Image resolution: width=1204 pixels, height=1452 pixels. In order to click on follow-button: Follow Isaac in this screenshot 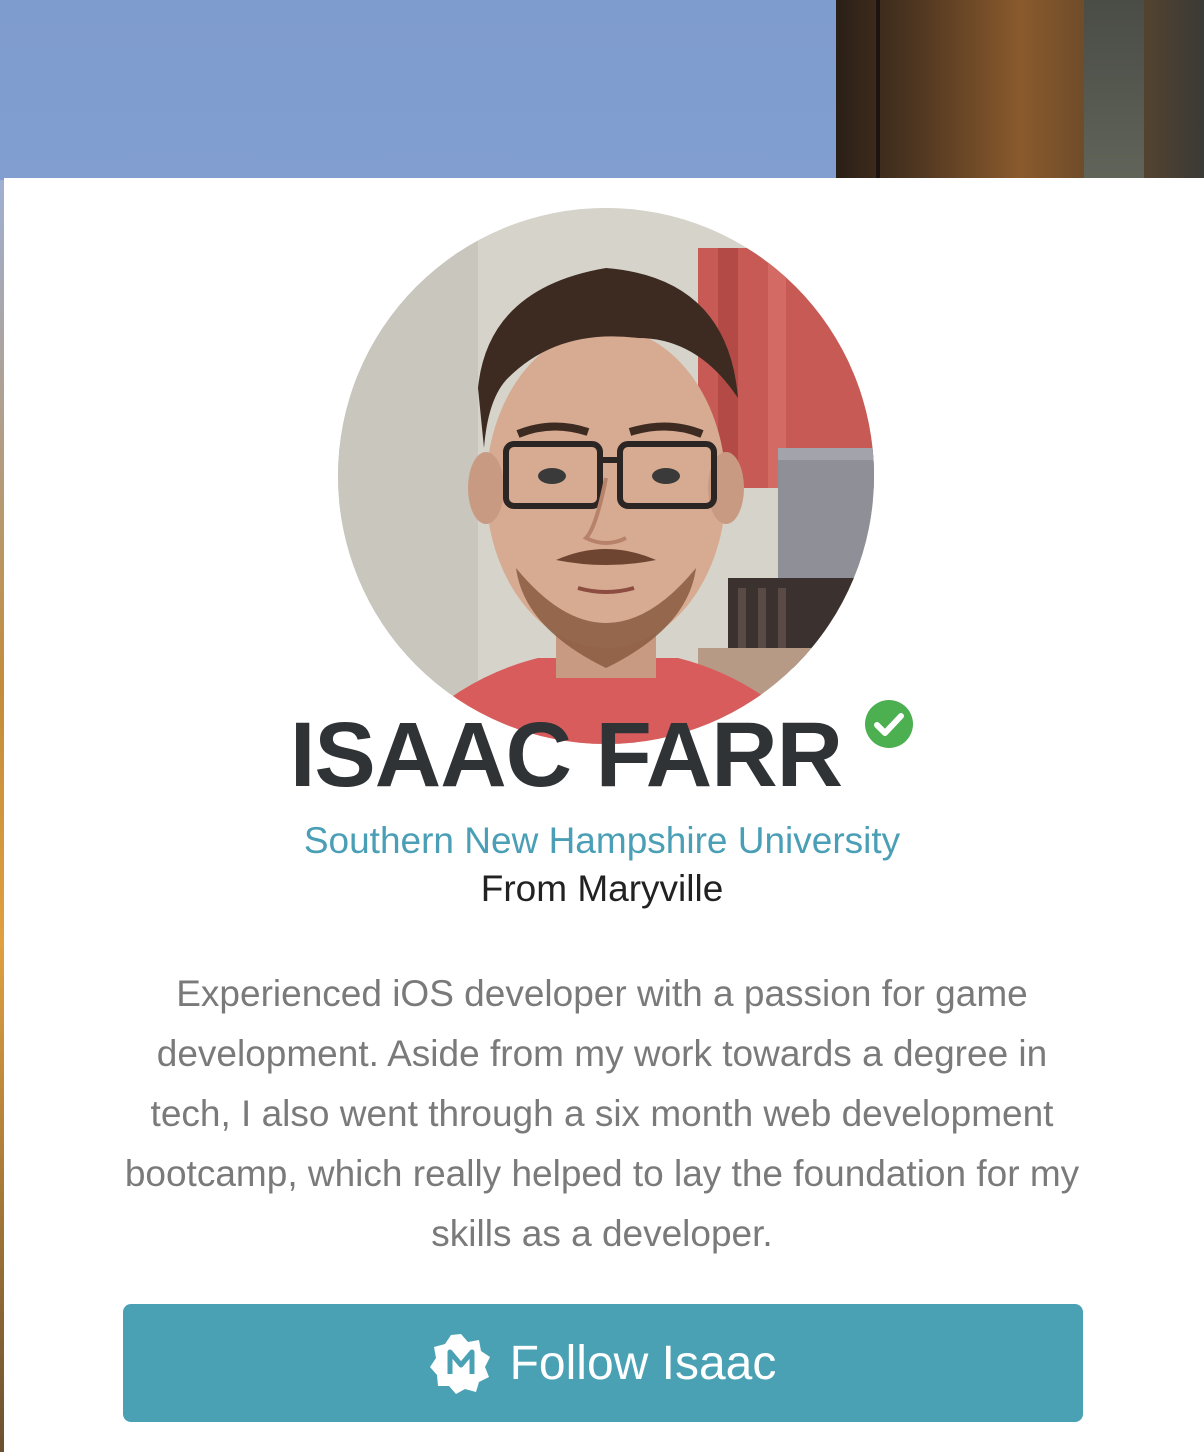, I will do `click(603, 1363)`.